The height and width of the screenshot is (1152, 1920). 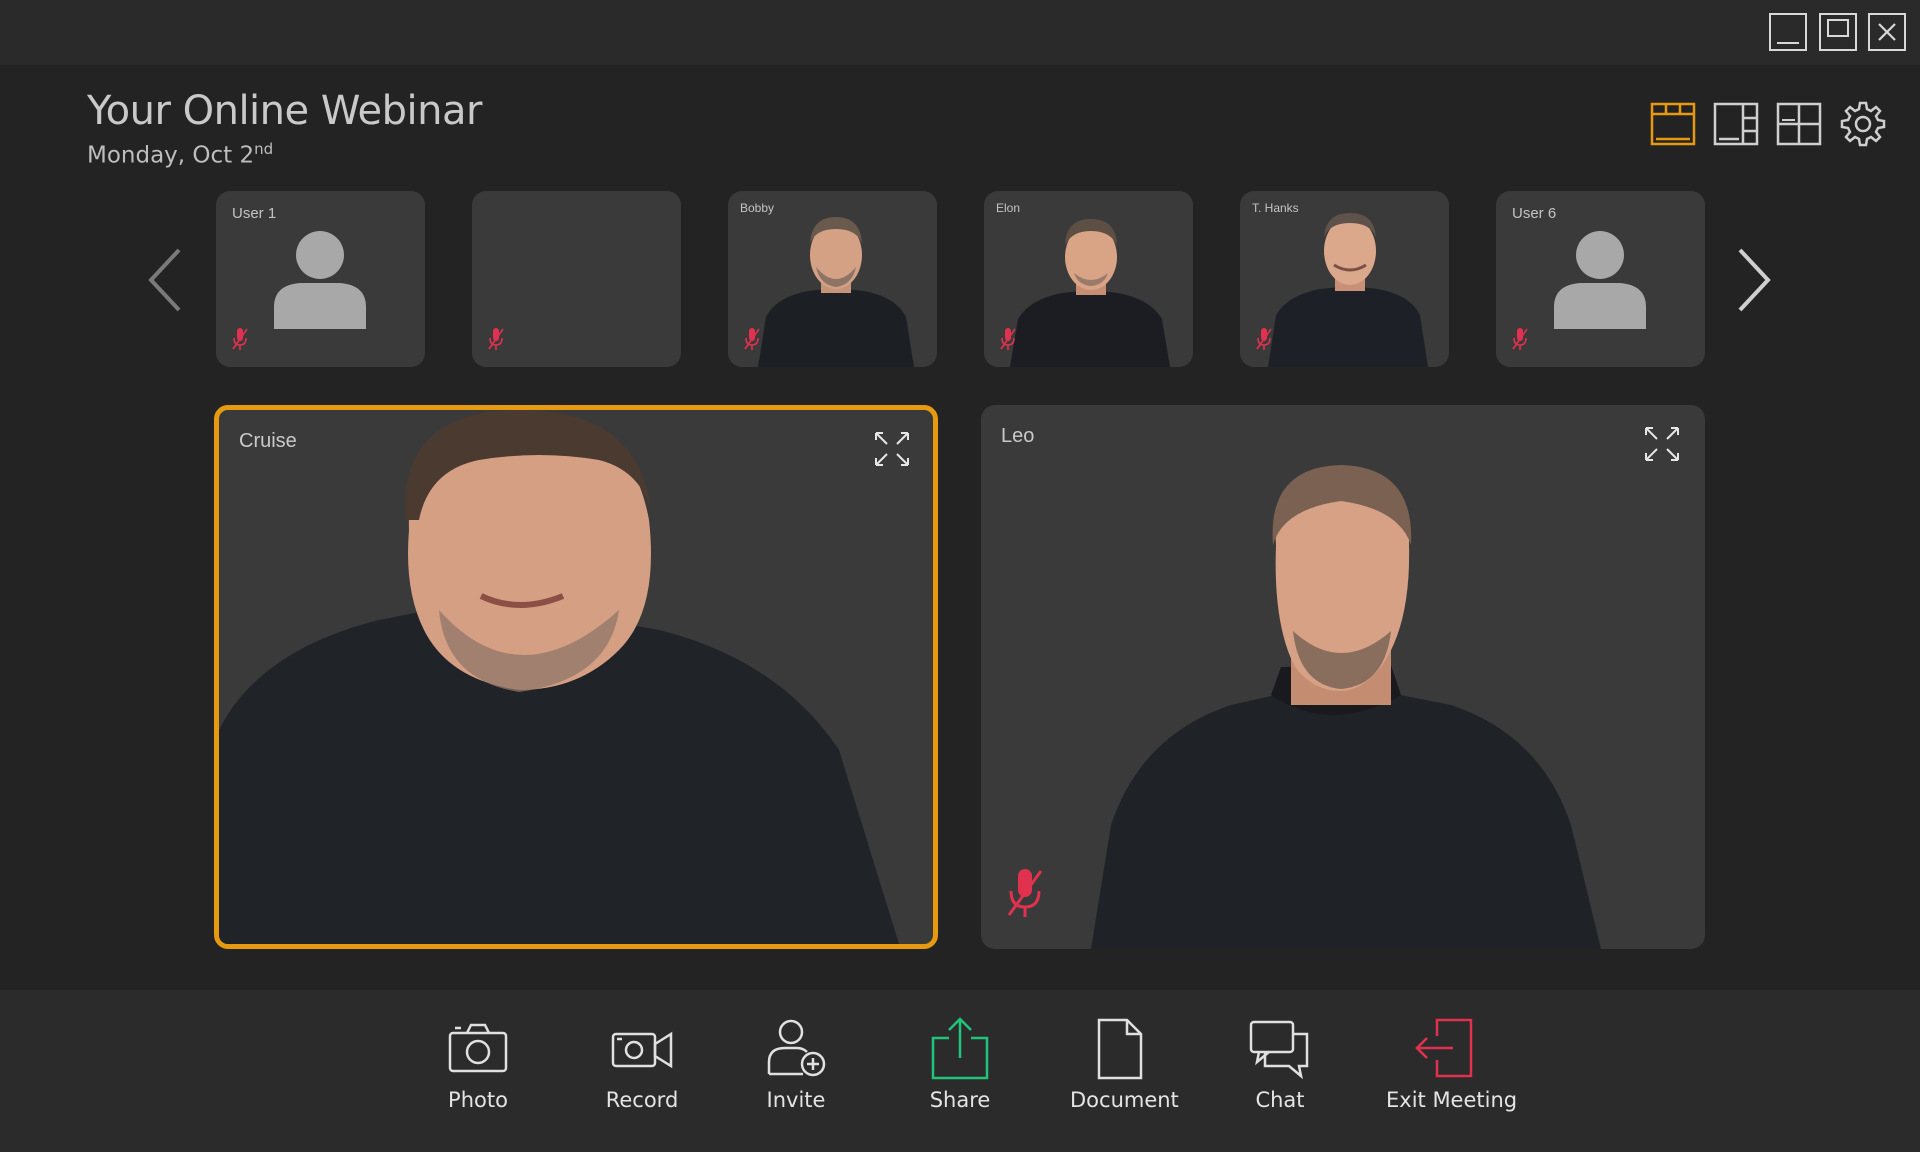 What do you see at coordinates (1280, 1100) in the screenshot?
I see `chat-label: Chat` at bounding box center [1280, 1100].